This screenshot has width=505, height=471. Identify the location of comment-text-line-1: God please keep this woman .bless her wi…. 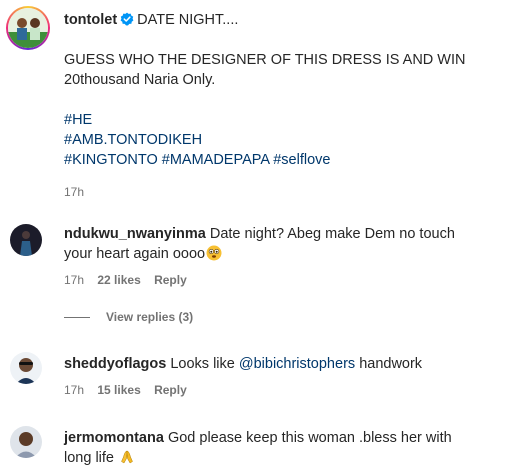
(309, 438).